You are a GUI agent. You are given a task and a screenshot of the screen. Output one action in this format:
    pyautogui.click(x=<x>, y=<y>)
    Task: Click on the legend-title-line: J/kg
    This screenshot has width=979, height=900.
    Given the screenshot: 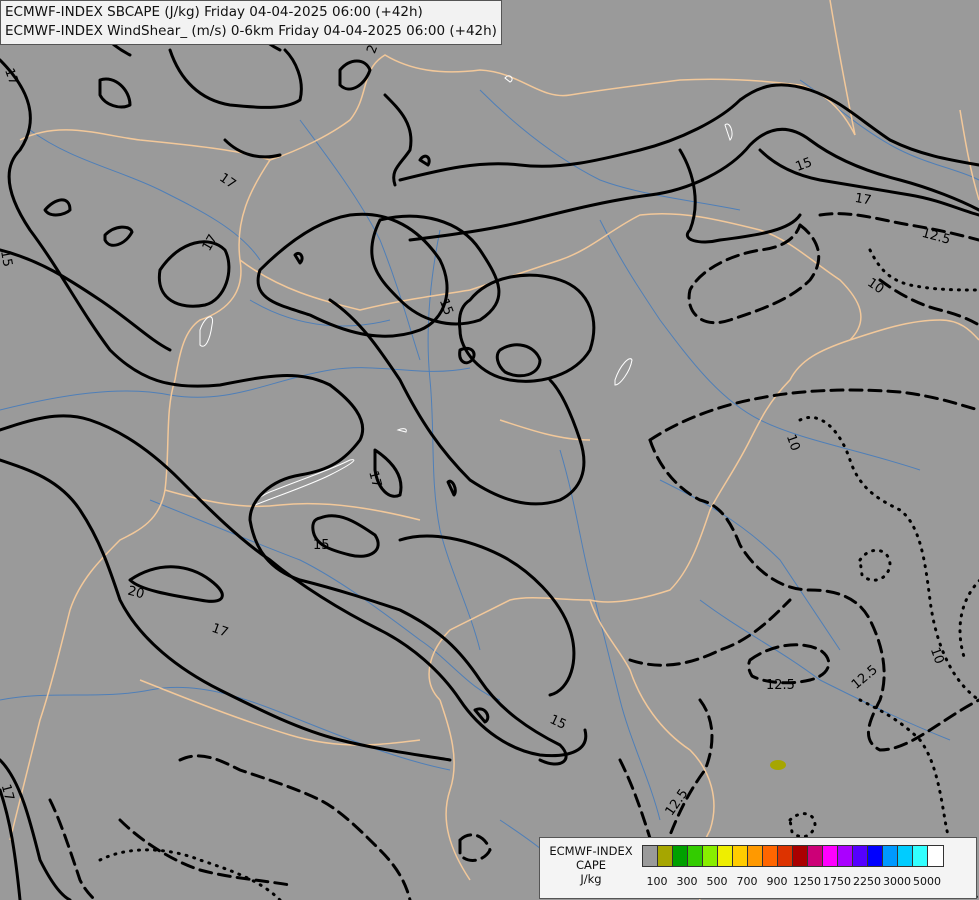 What is the action you would take?
    pyautogui.click(x=591, y=879)
    